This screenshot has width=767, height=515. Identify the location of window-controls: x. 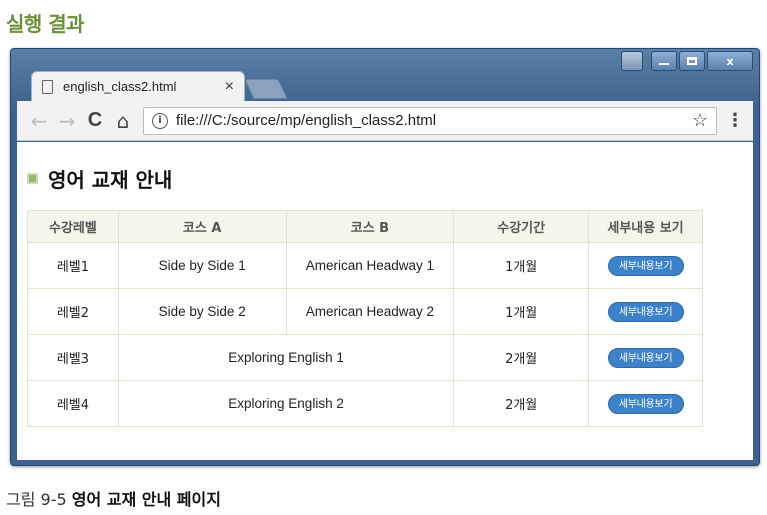
(687, 61).